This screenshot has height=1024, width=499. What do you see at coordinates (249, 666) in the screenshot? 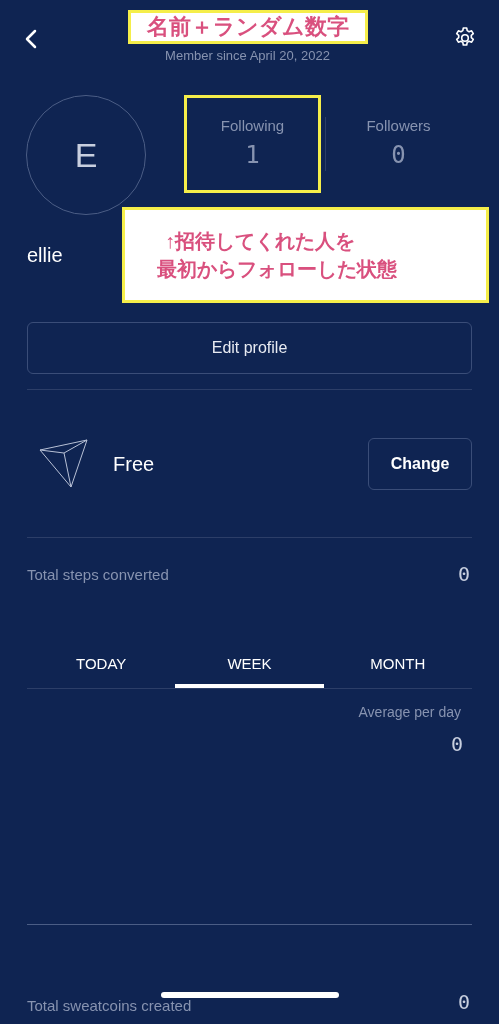
I see `period-tab: WEEK` at bounding box center [249, 666].